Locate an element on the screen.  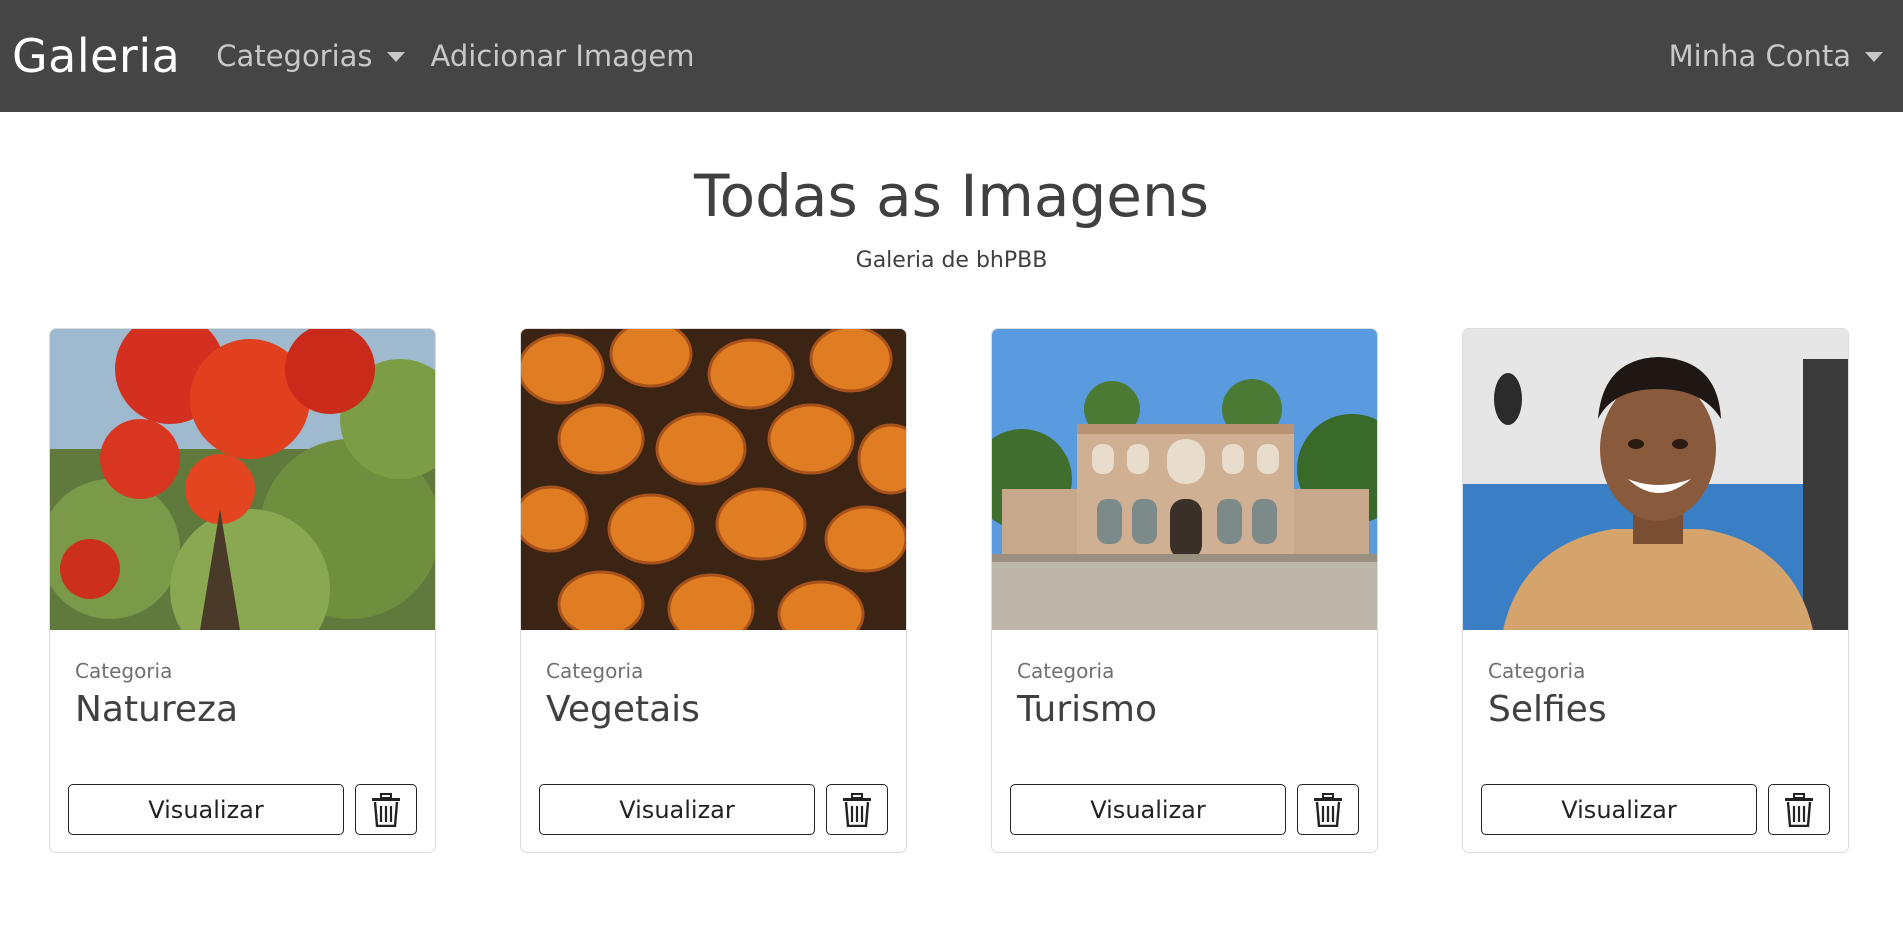
page-subtitle: Galeria de bhPBB is located at coordinates (951, 260).